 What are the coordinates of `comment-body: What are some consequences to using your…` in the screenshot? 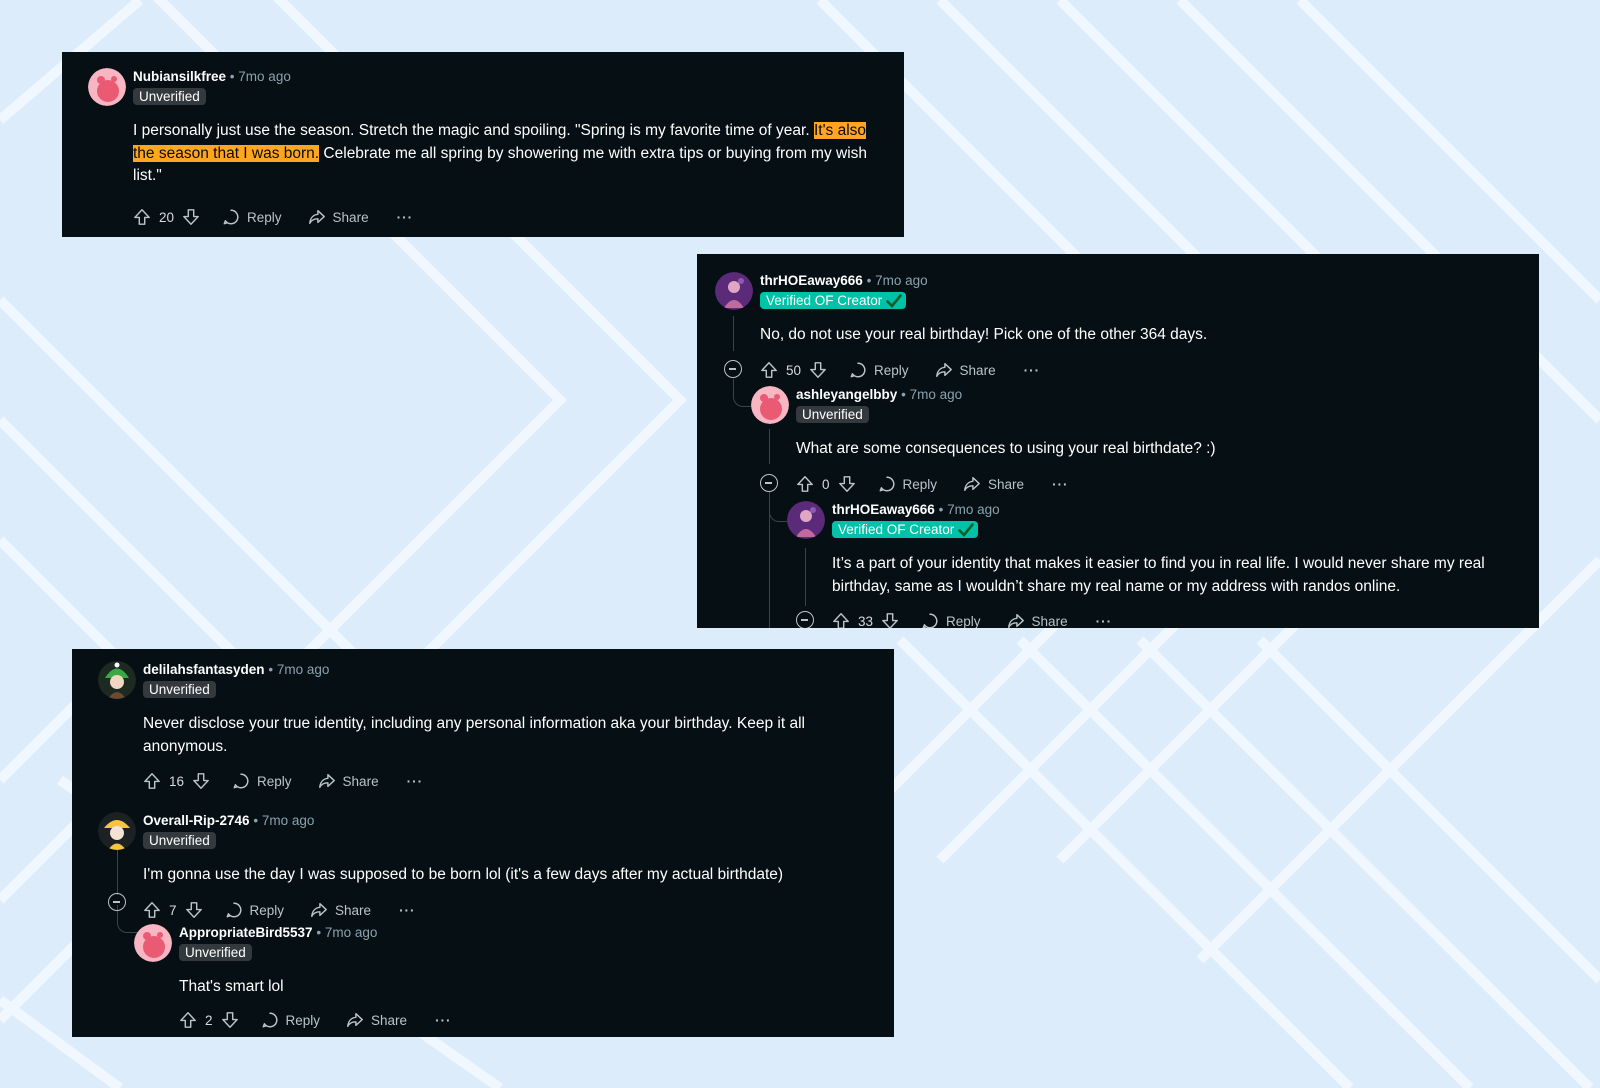 It's located at (1006, 448).